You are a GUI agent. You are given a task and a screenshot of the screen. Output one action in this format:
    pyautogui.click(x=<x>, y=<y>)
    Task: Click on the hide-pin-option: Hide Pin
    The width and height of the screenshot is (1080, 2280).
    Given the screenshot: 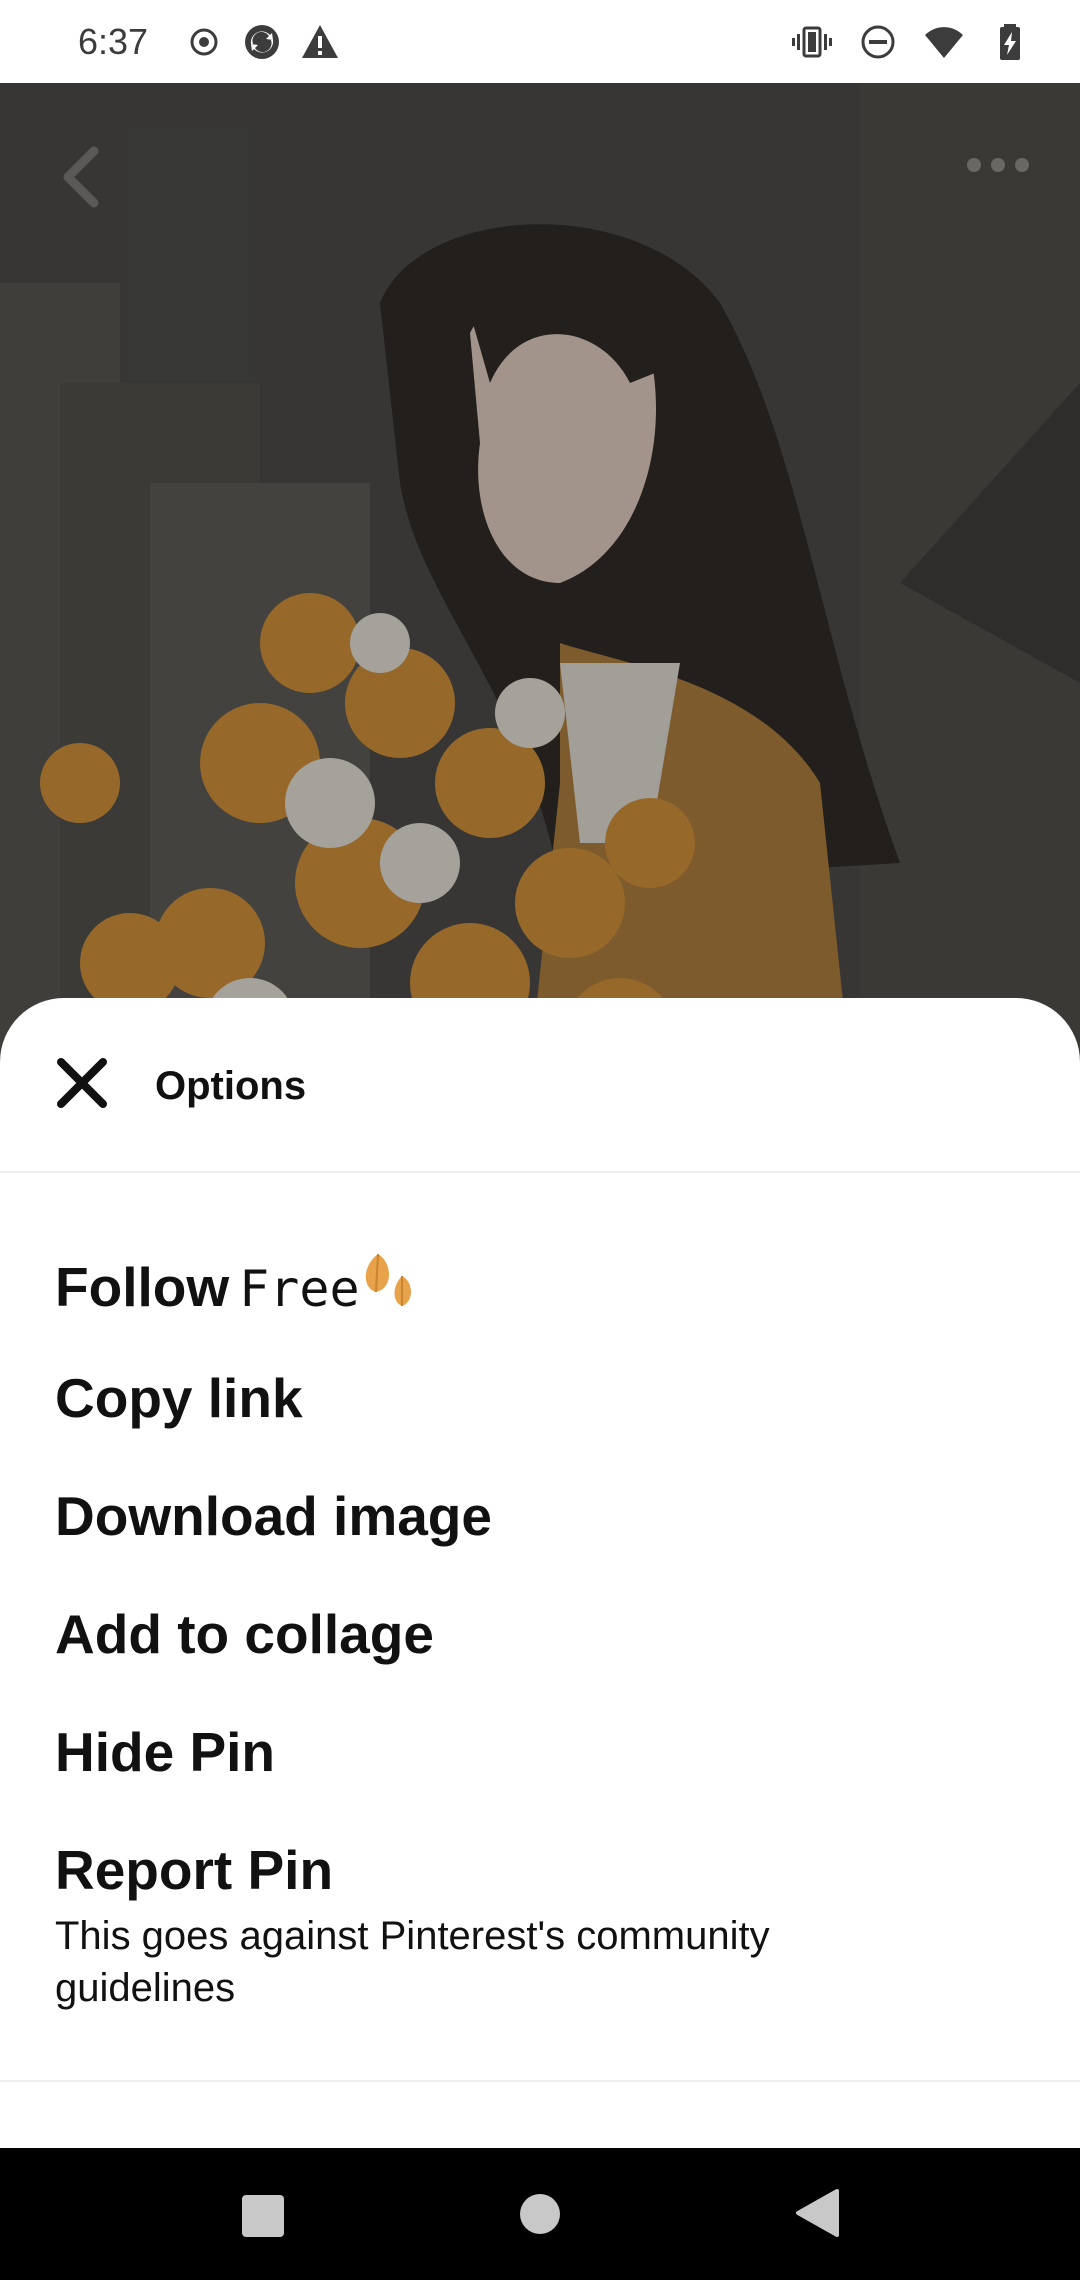 What is the action you would take?
    pyautogui.click(x=165, y=1752)
    